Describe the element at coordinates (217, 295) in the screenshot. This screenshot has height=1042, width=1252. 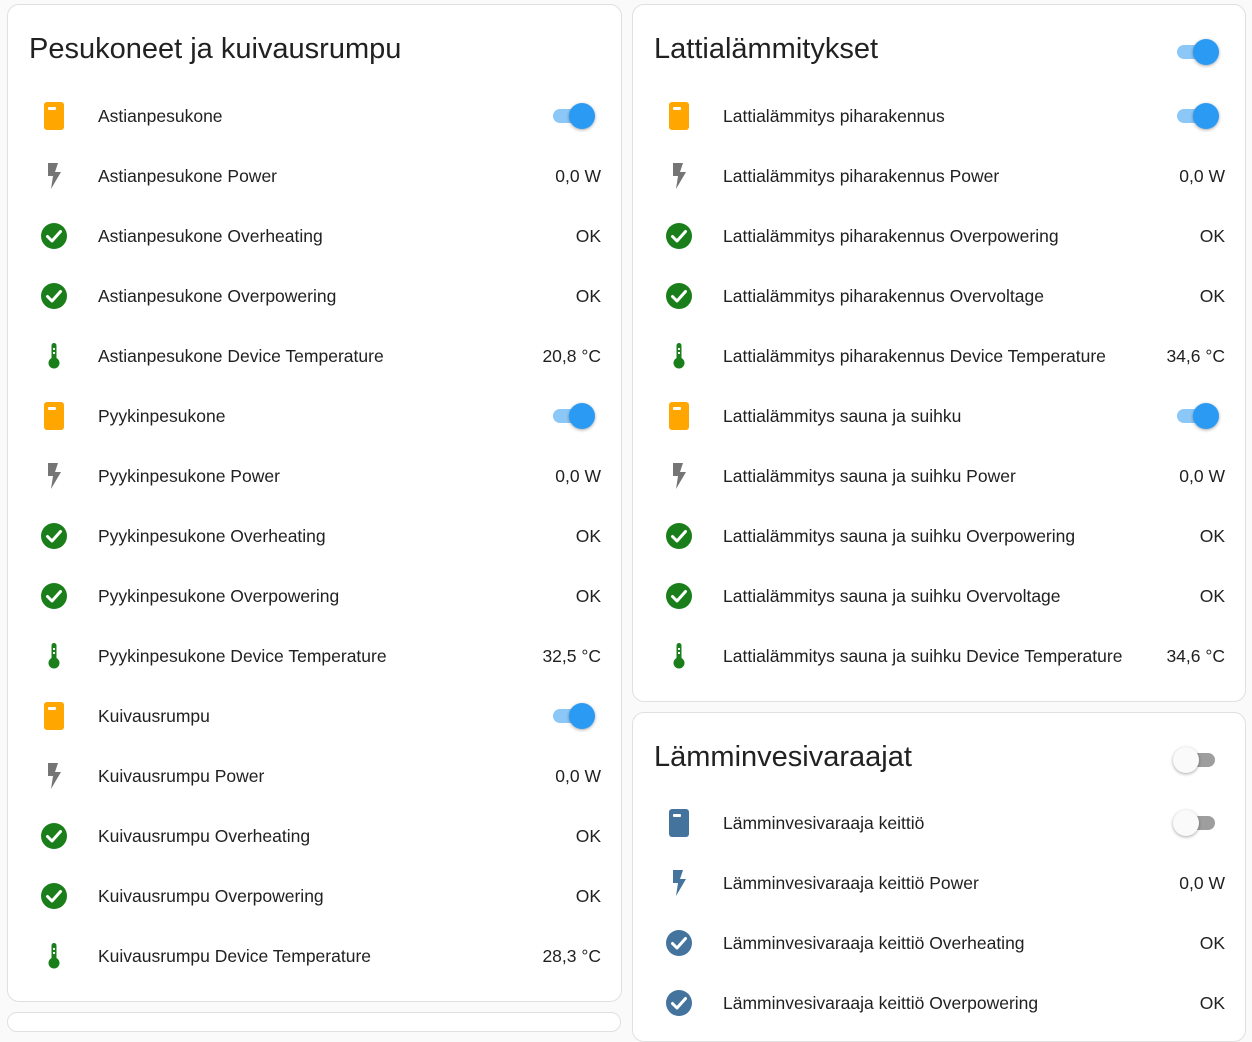
I see `entity-name: Astianpesukone Overpowering` at that location.